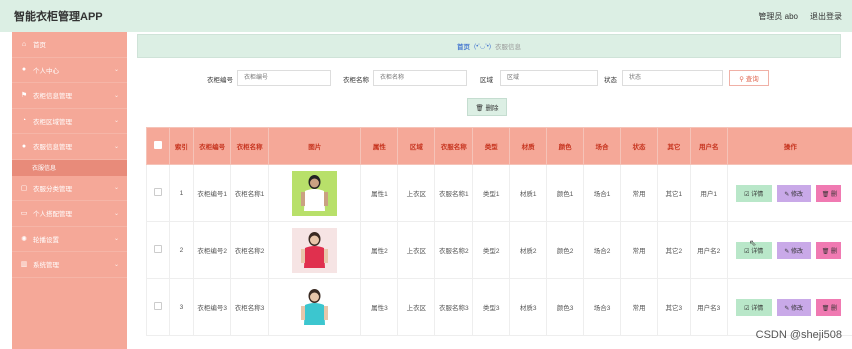  What do you see at coordinates (212, 193) in the screenshot?
I see `cell-cabinet-no: 衣柜编号1` at bounding box center [212, 193].